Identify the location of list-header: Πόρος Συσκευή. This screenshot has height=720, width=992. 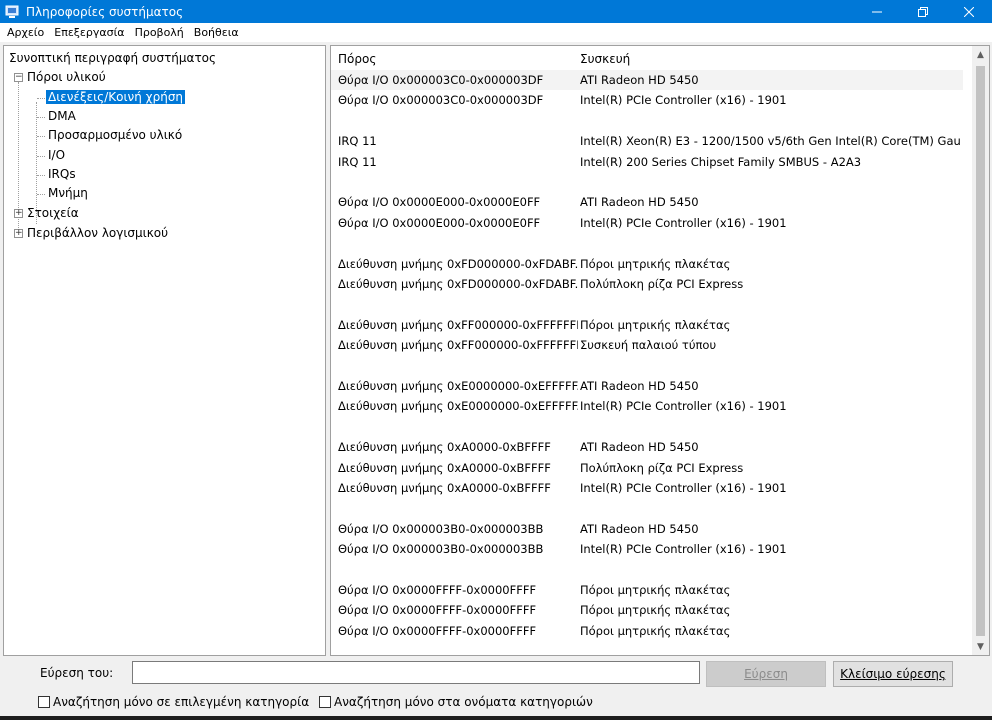
(651, 58).